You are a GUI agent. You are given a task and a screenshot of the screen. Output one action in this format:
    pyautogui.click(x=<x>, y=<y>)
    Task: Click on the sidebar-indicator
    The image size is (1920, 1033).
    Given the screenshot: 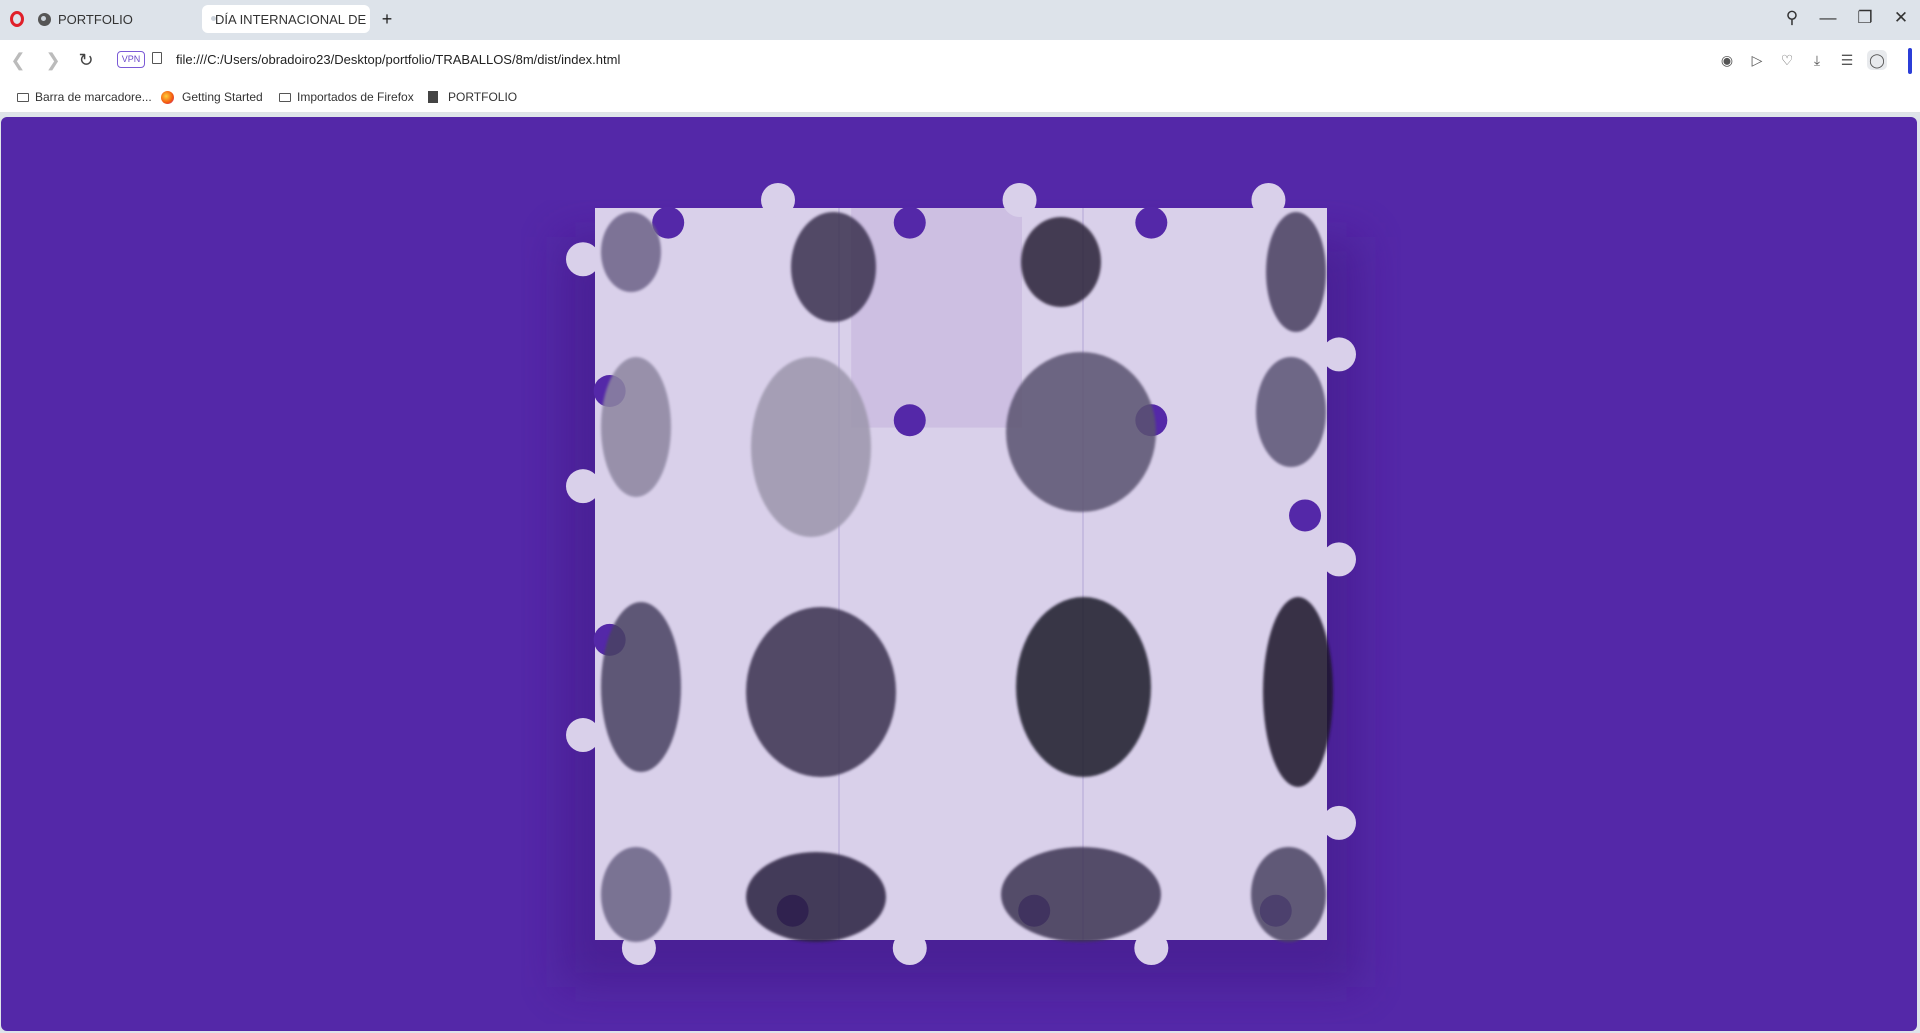 What is the action you would take?
    pyautogui.click(x=1910, y=61)
    